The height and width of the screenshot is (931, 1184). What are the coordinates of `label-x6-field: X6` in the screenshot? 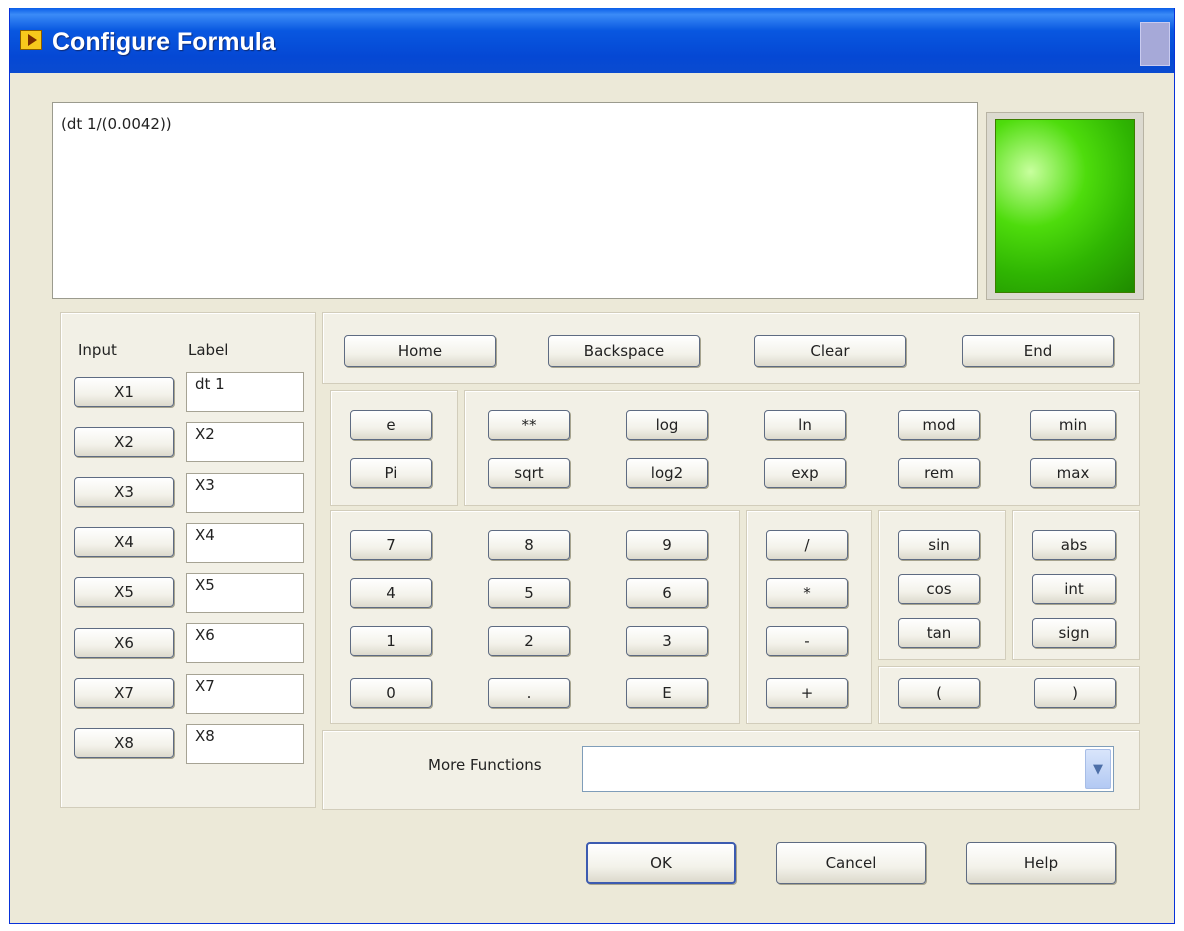 It's located at (245, 643).